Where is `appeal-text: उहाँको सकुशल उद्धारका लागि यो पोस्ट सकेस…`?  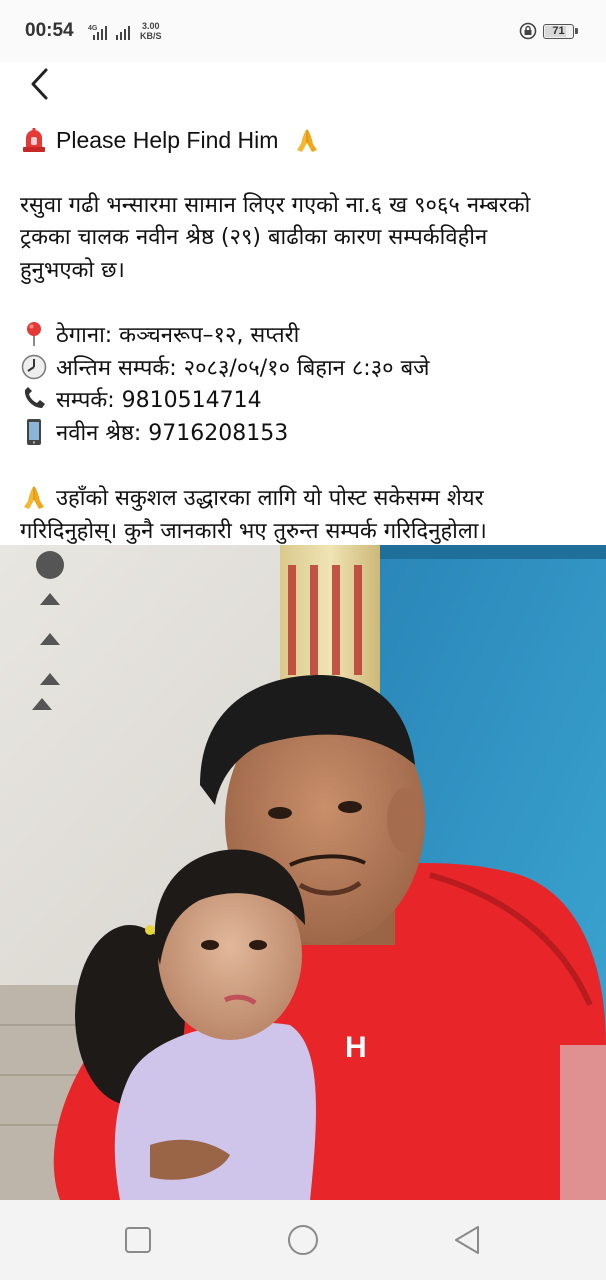 appeal-text: उहाँको सकुशल उद्धारका लागि यो पोस्ट सकेस… is located at coordinates (270, 498).